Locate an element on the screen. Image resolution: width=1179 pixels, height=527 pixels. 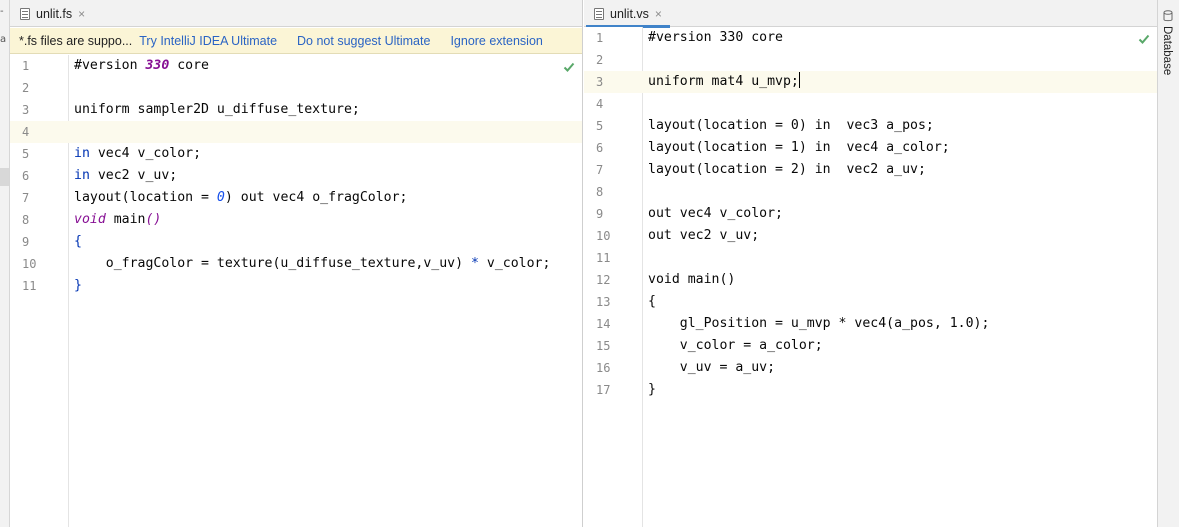
line-number: 17 is located at coordinates (603, 390).